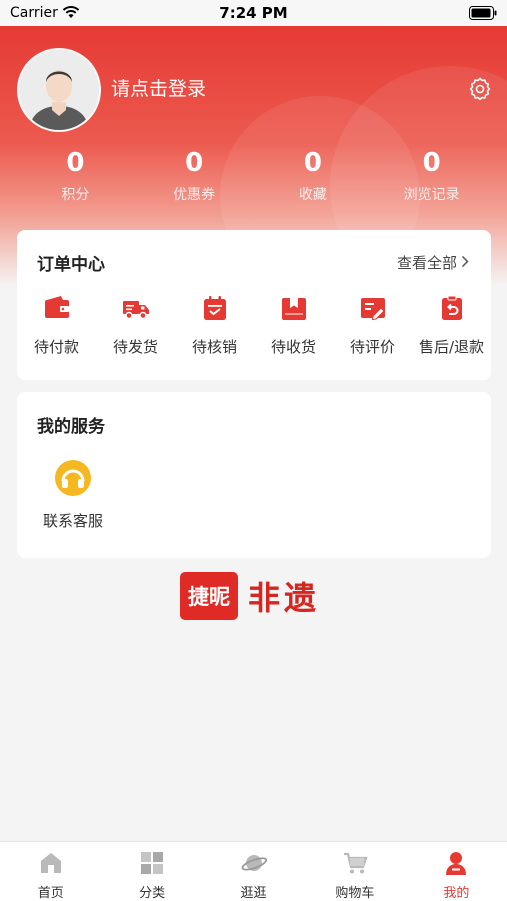  I want to click on avatar, so click(59, 90).